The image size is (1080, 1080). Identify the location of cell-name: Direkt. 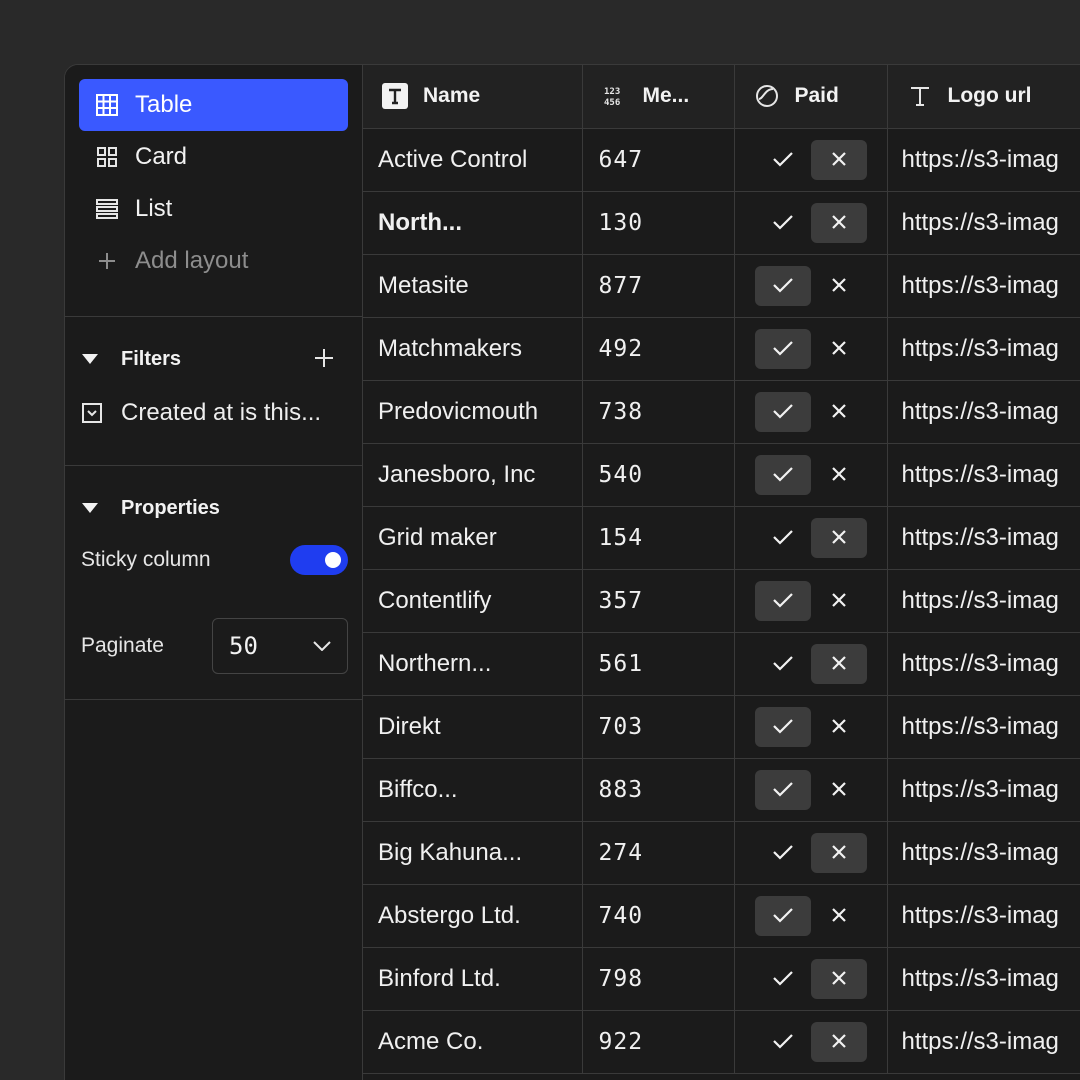
(473, 727).